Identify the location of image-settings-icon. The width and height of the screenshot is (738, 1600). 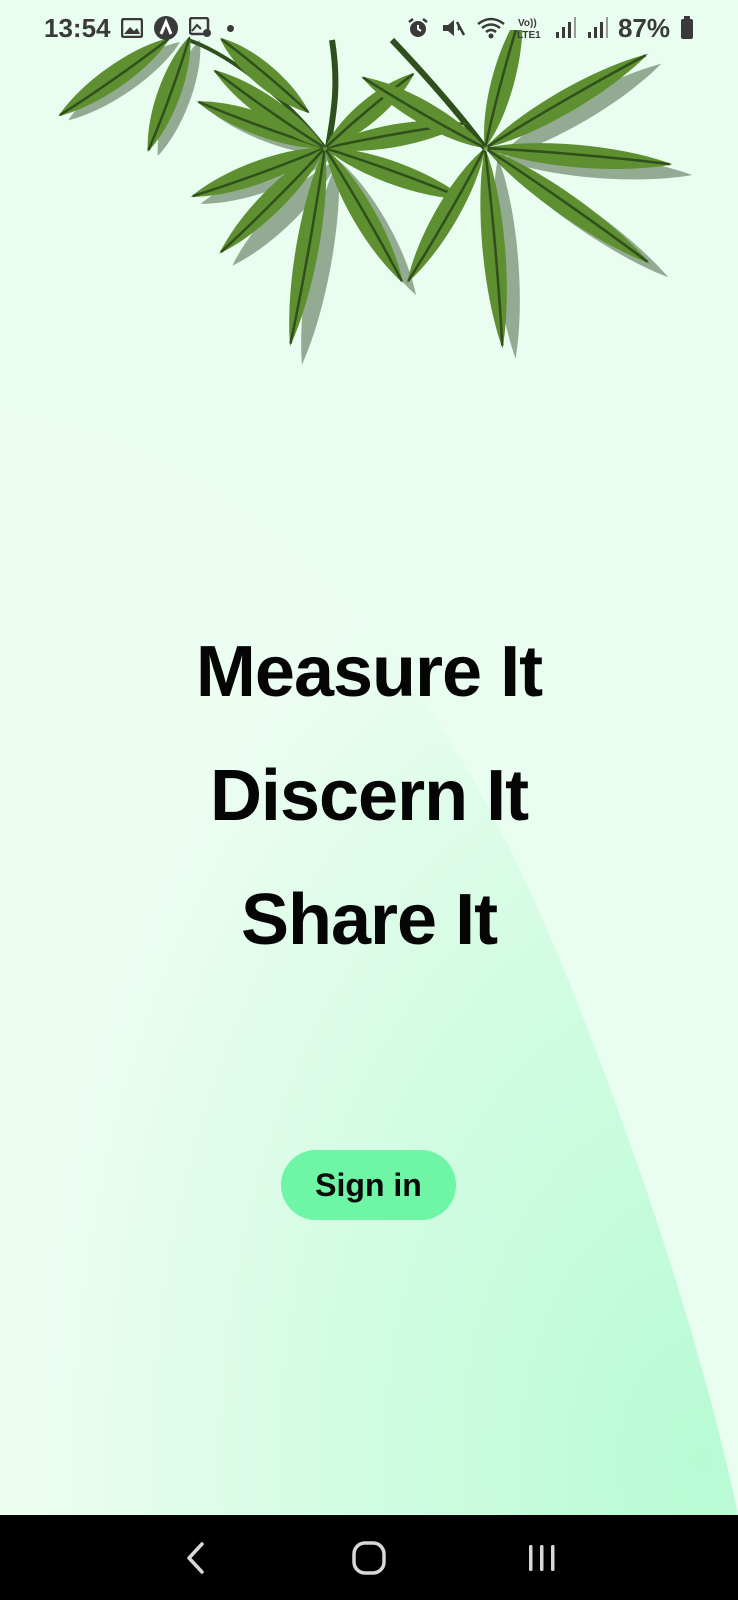
(200, 28).